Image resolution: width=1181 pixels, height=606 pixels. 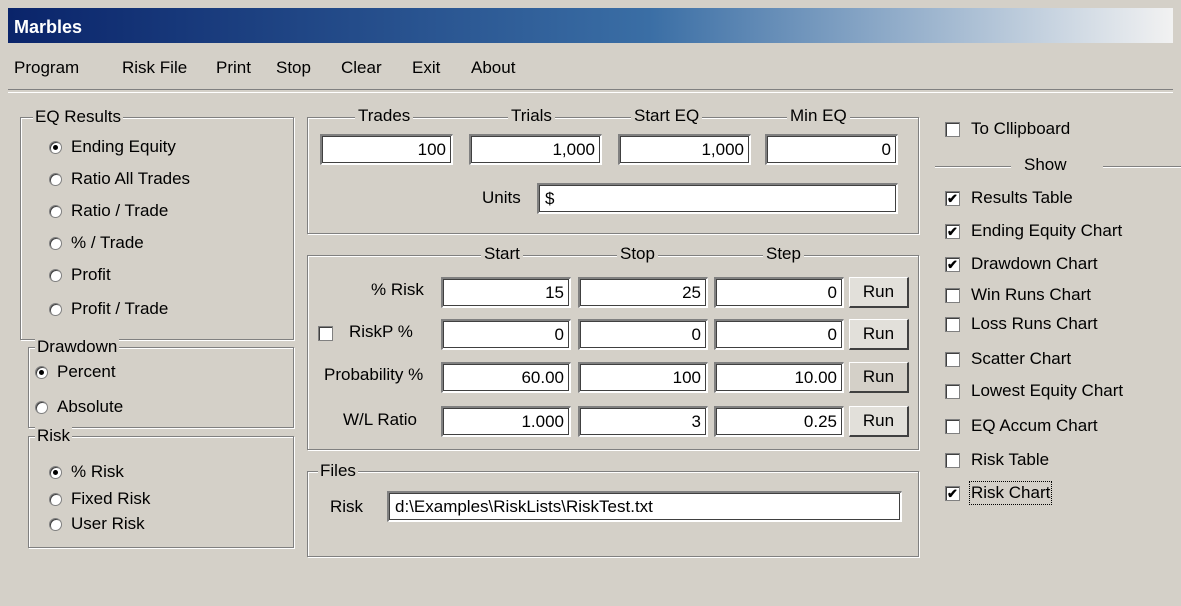 What do you see at coordinates (643, 421) in the screenshot?
I see `wl-ratio-stop-input: 3` at bounding box center [643, 421].